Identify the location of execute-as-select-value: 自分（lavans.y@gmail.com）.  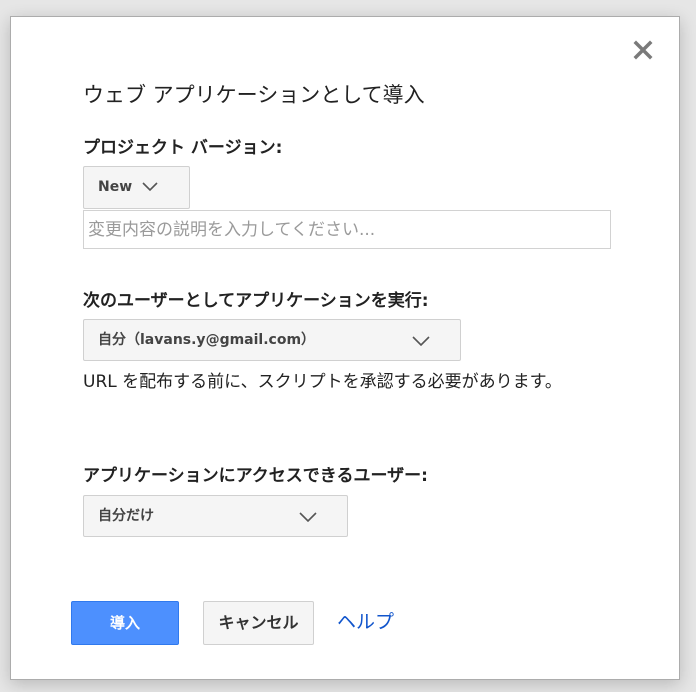
(207, 340).